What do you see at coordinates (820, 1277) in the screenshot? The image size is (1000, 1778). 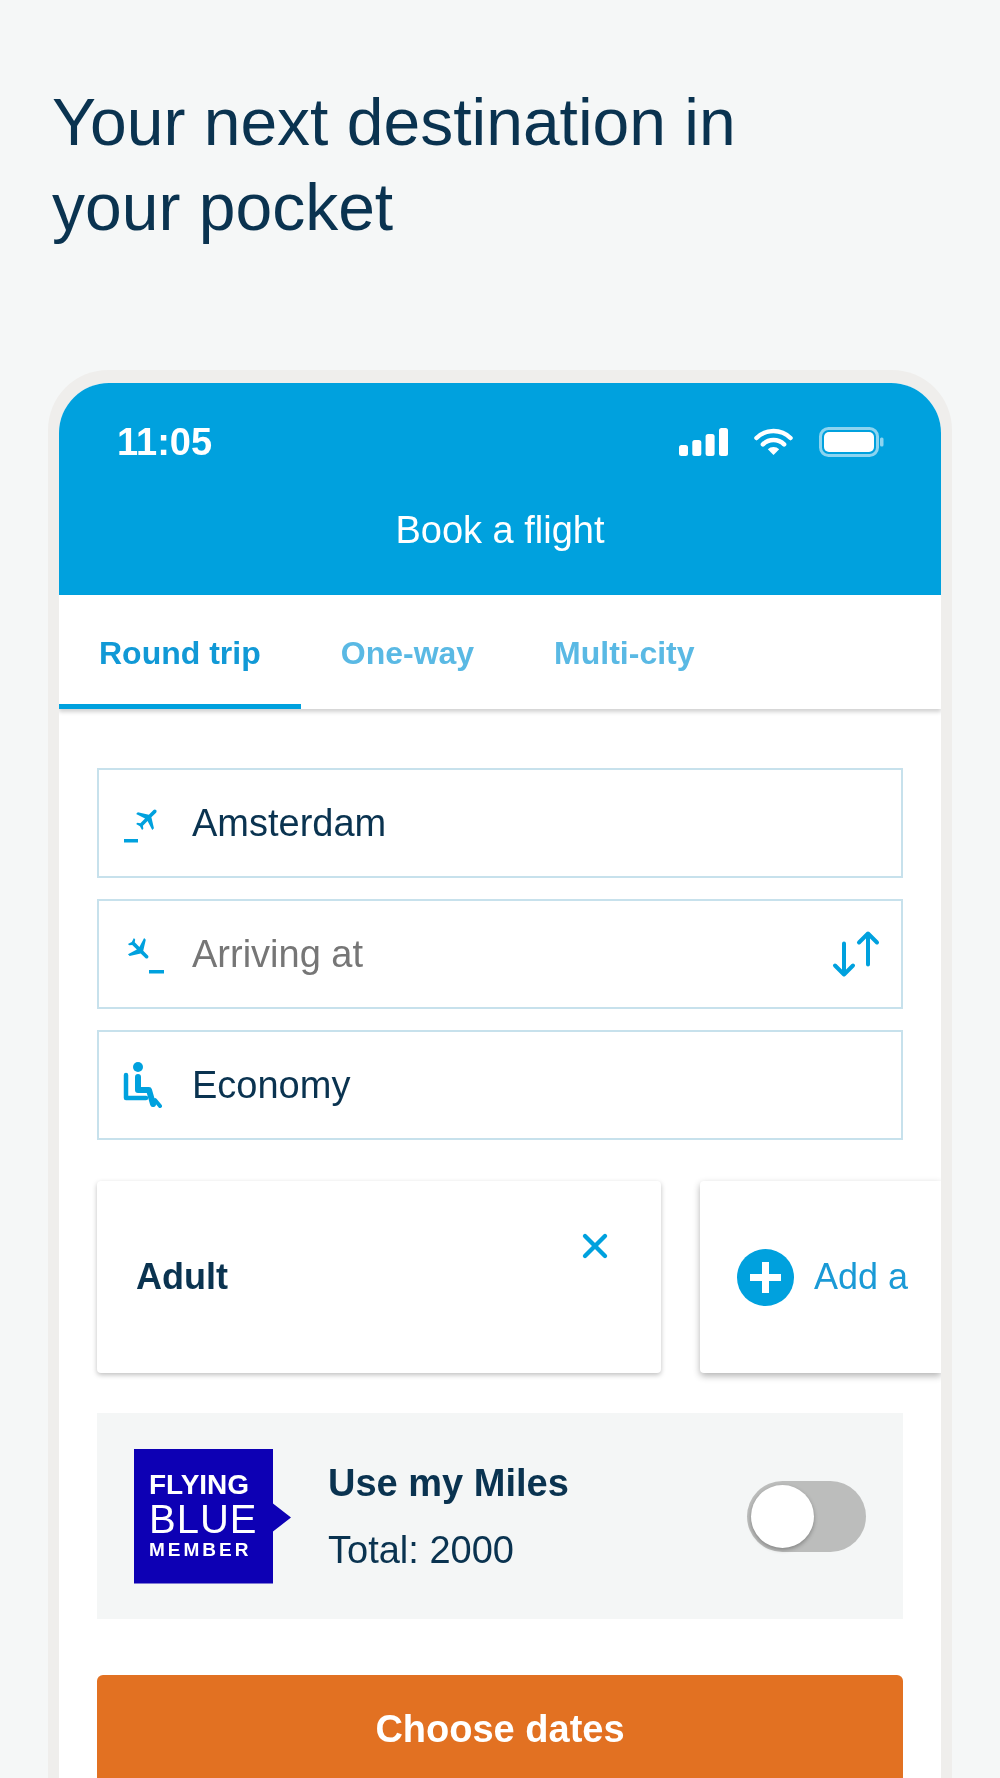 I see `add-passenger-button: Add a` at bounding box center [820, 1277].